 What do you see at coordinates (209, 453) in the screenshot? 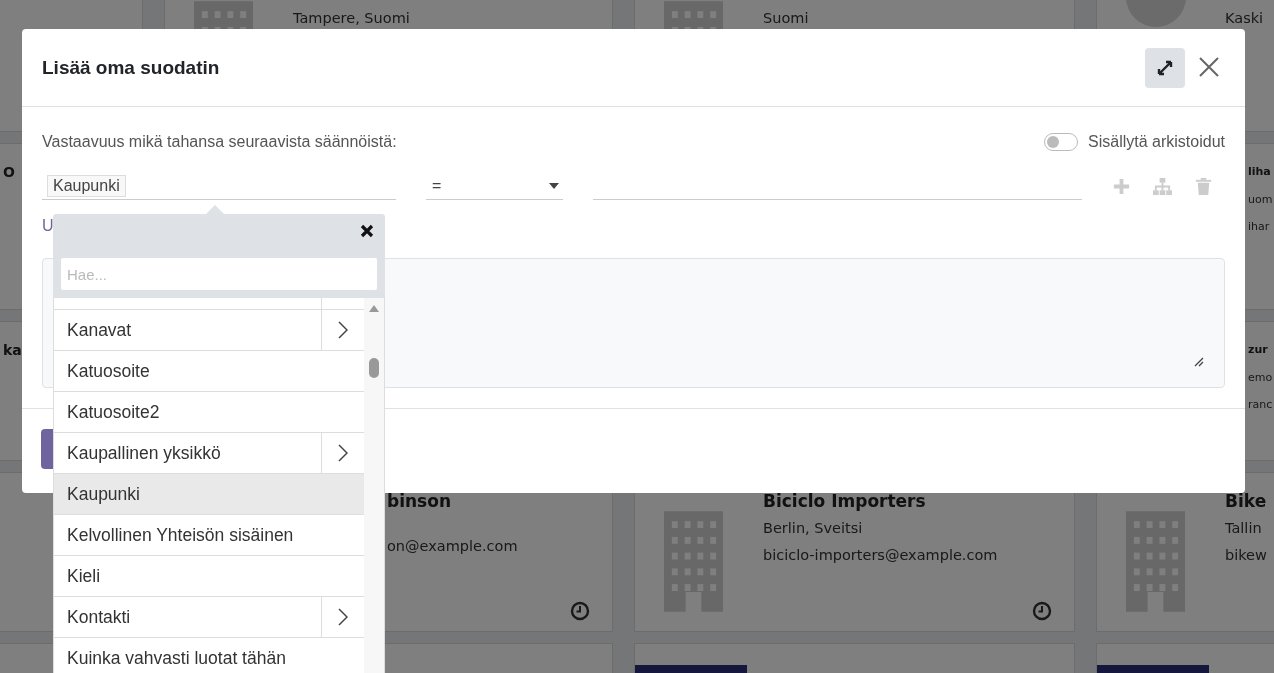
I see `menu-item: Kaupallinen yksikkö` at bounding box center [209, 453].